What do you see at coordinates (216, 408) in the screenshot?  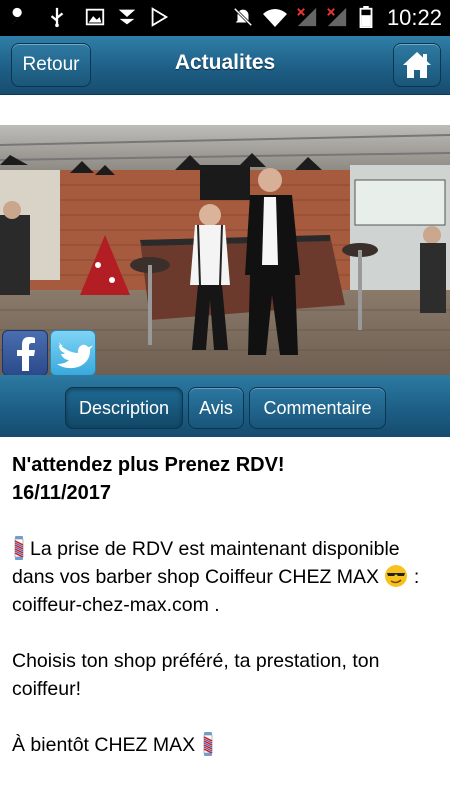 I see `tab-avis: Avis` at bounding box center [216, 408].